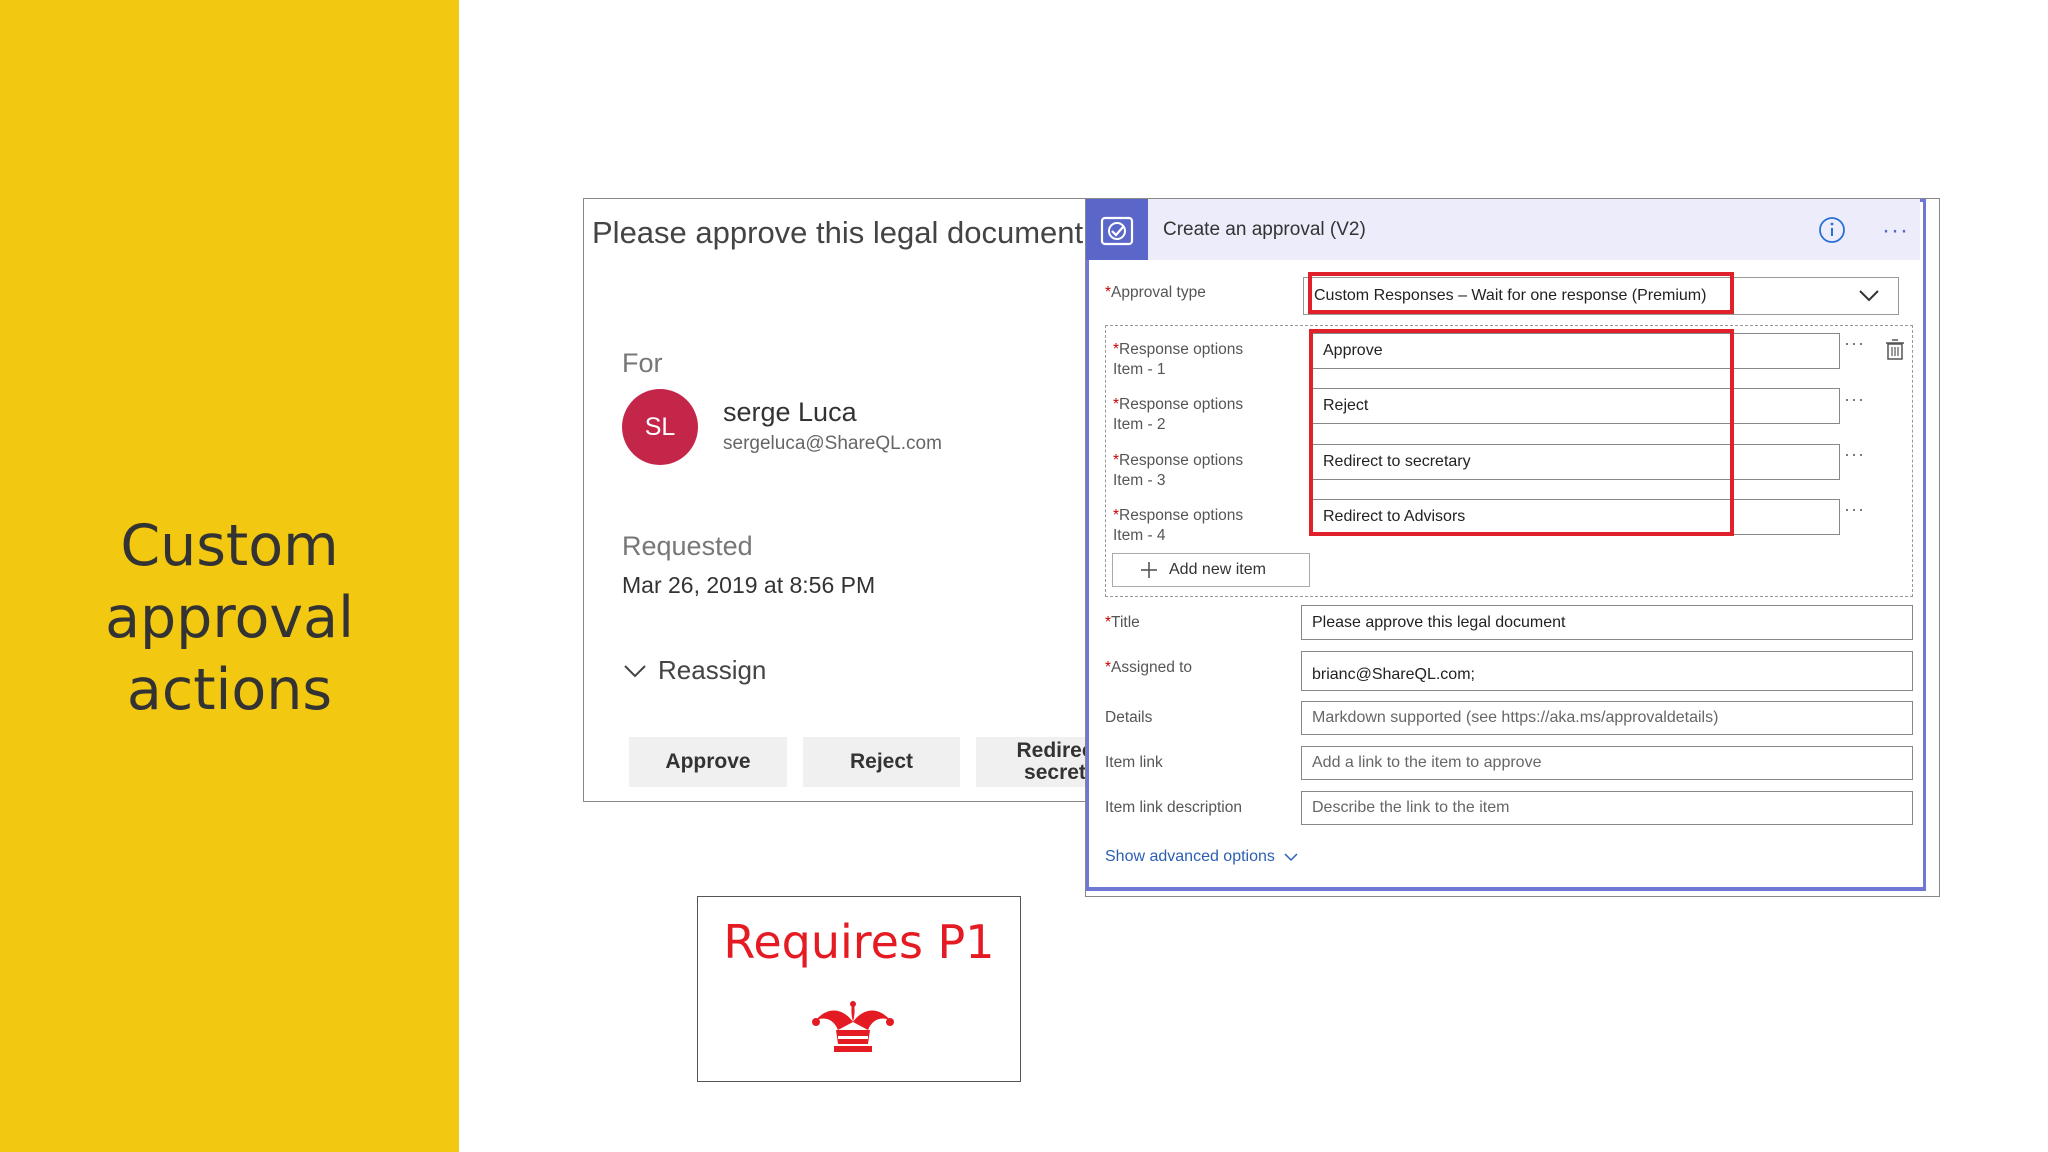 Image resolution: width=2048 pixels, height=1152 pixels. I want to click on highlight-approval-type, so click(1521, 293).